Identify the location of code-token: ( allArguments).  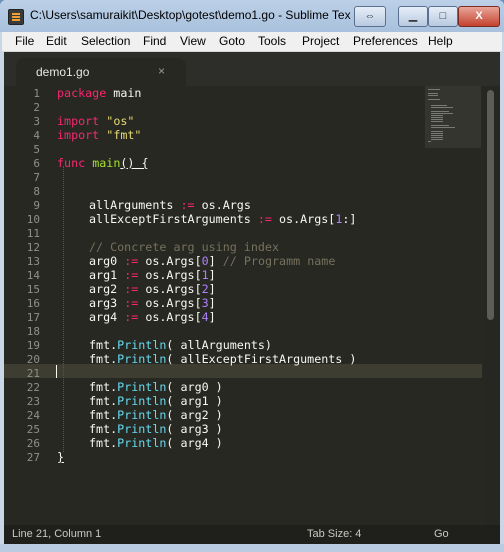
(219, 345).